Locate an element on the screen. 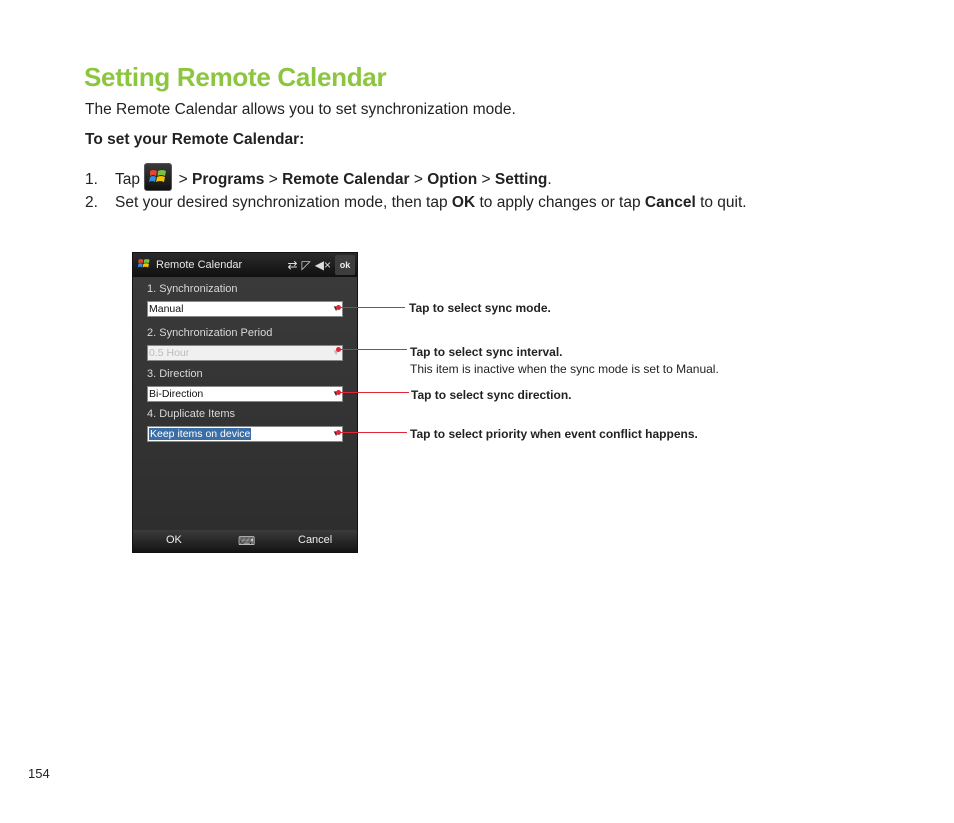 This screenshot has width=954, height=823. sync-mode-select: Manual ▼ is located at coordinates (245, 309).